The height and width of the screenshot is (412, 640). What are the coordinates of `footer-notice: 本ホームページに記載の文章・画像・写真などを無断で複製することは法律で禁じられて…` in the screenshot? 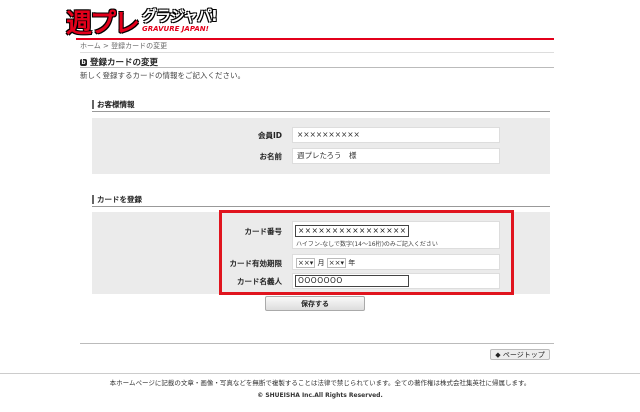 It's located at (320, 383).